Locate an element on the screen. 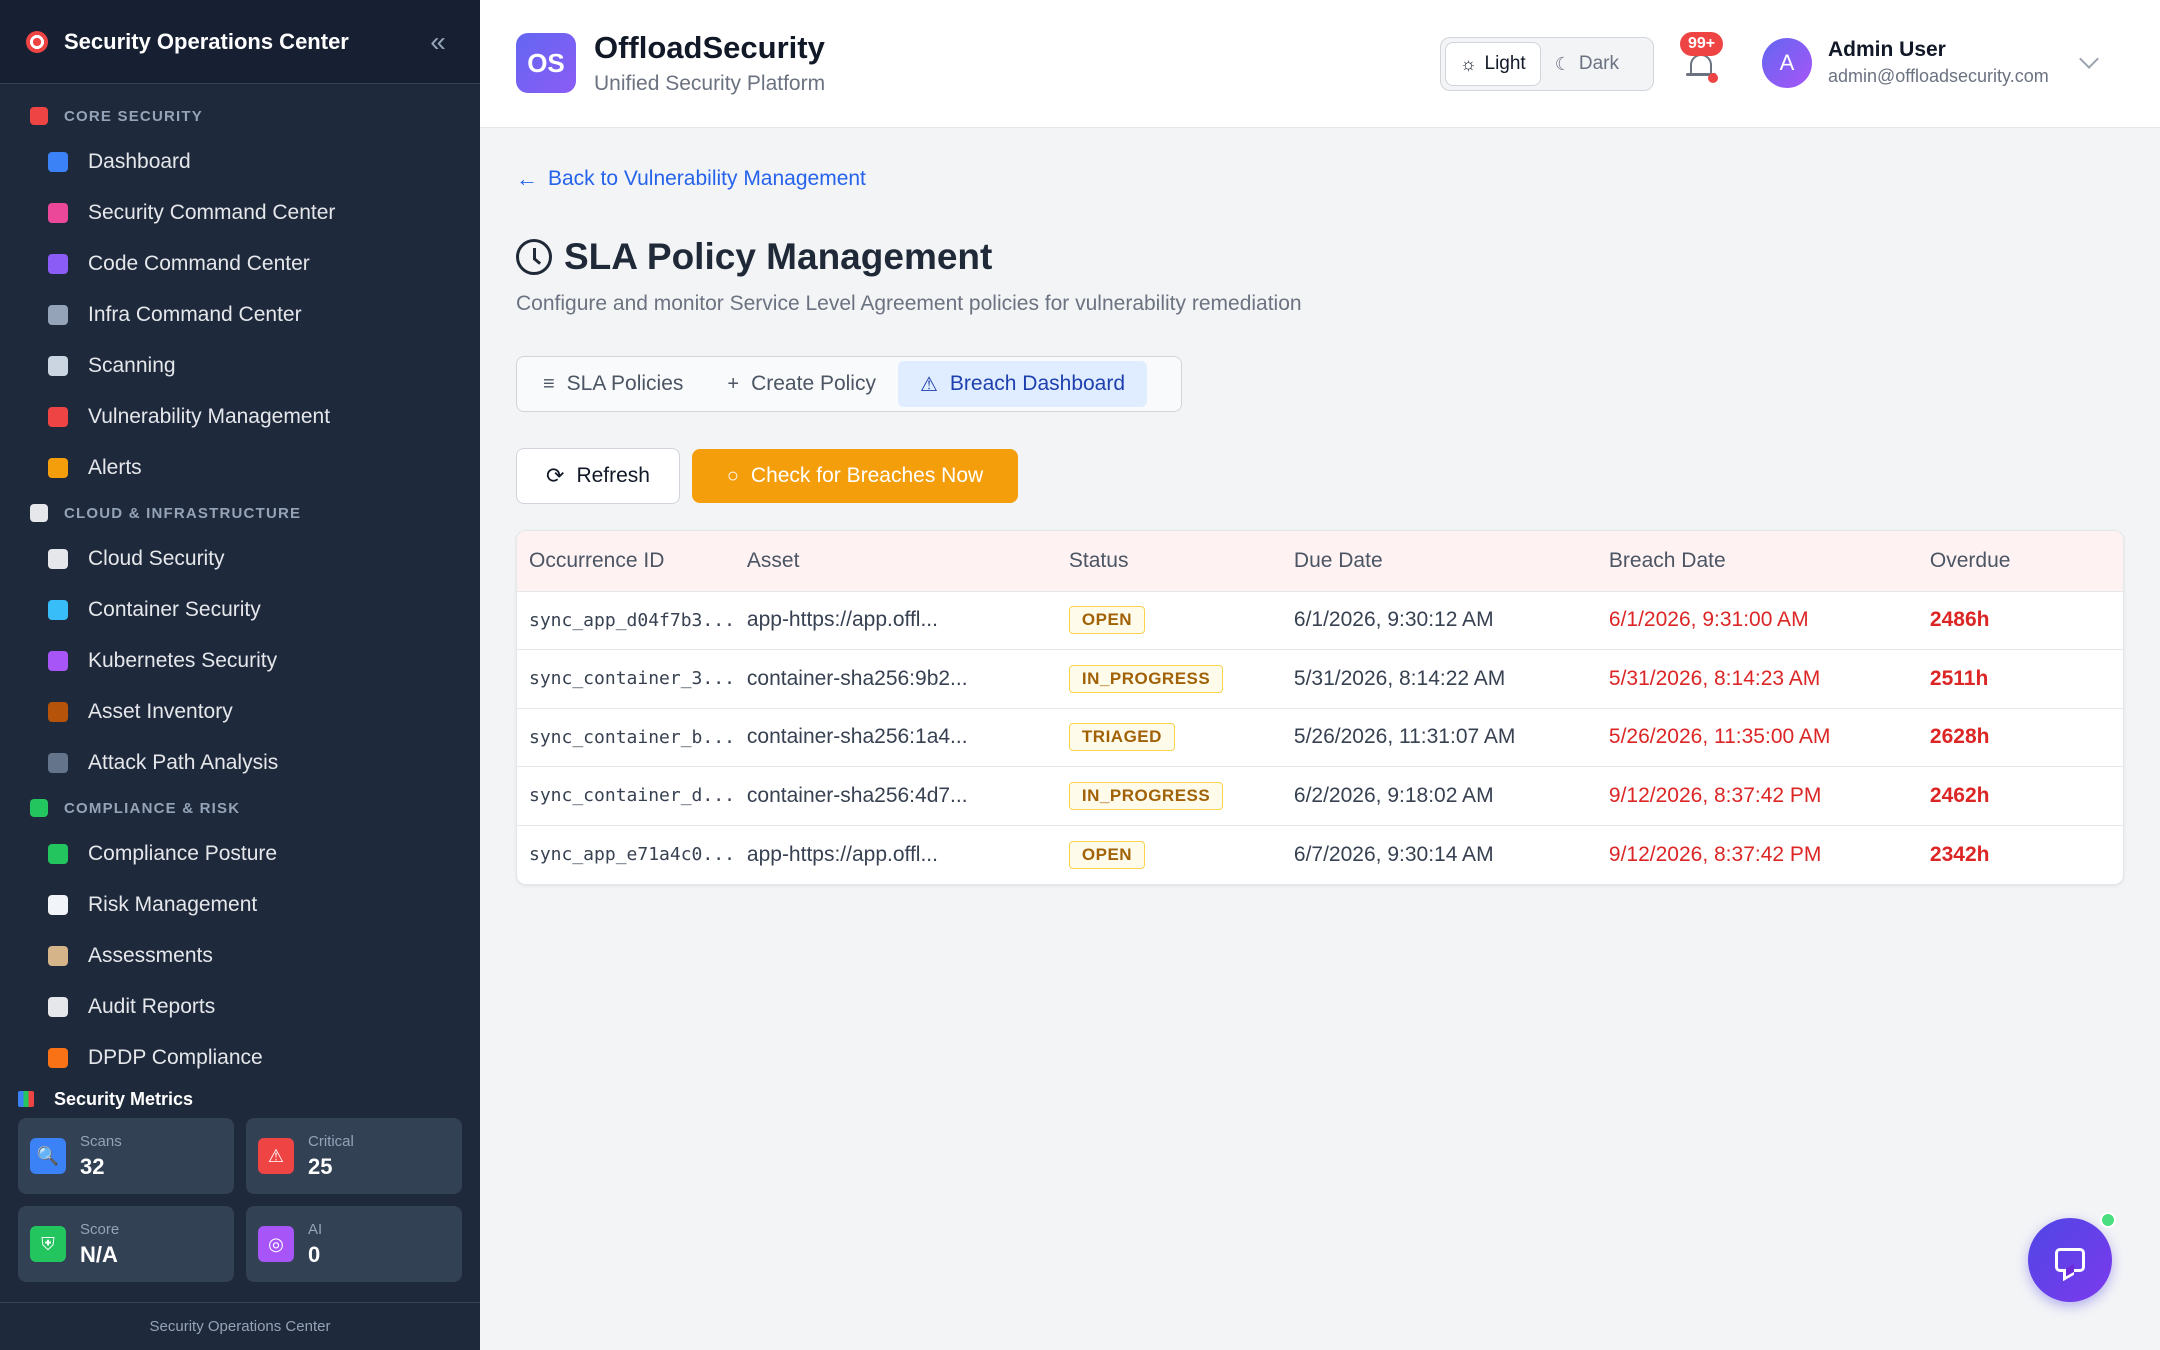  user-name: Admin User is located at coordinates (1887, 50).